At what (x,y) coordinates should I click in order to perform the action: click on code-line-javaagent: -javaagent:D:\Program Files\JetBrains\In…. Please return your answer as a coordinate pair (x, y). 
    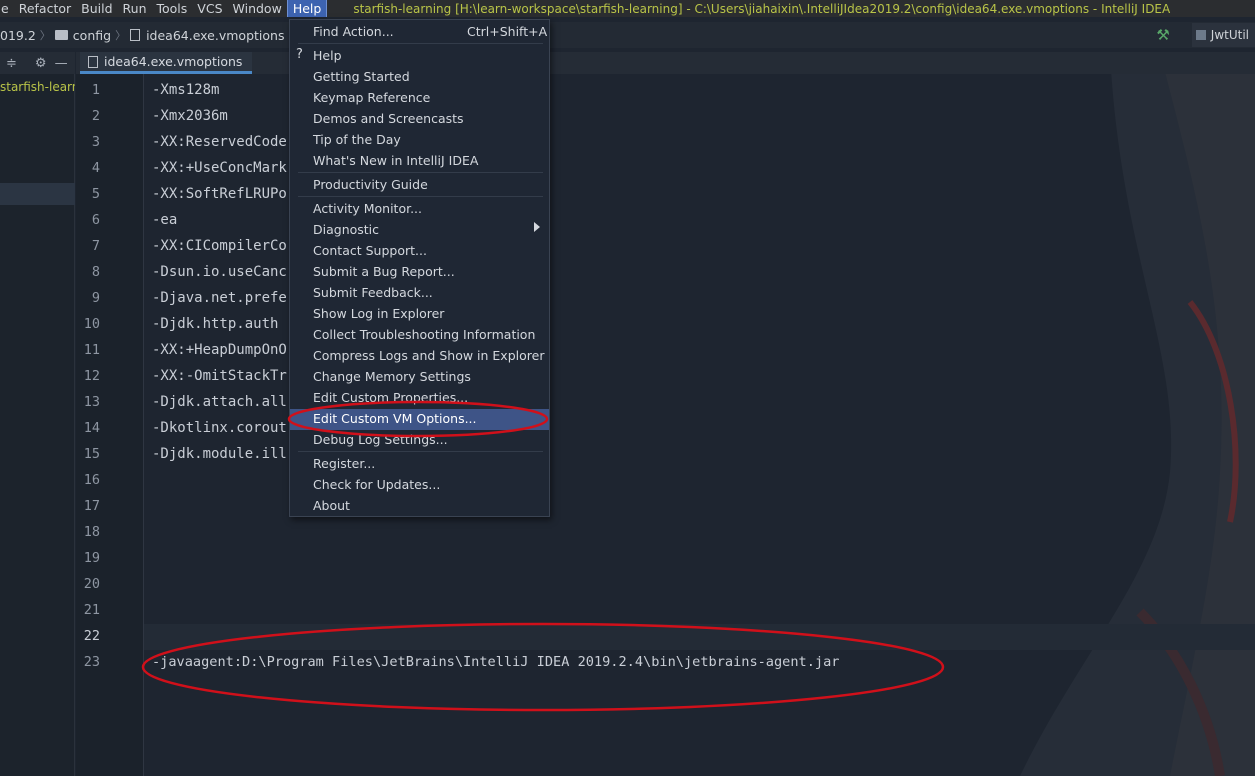
    Looking at the image, I should click on (495, 662).